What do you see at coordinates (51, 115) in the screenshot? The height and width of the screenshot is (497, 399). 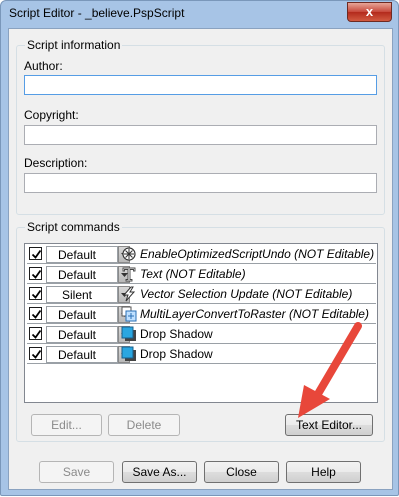 I see `copyright-label: Copyright:` at bounding box center [51, 115].